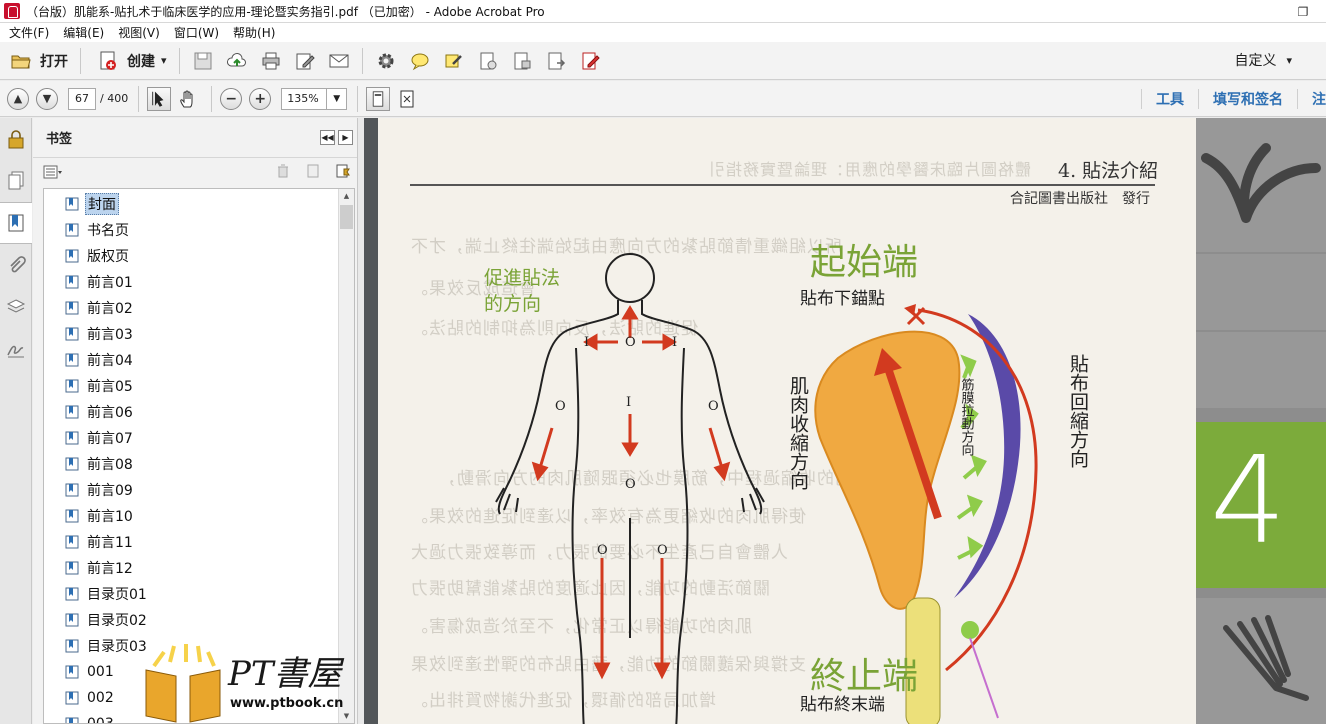  I want to click on edit-icon, so click(305, 61).